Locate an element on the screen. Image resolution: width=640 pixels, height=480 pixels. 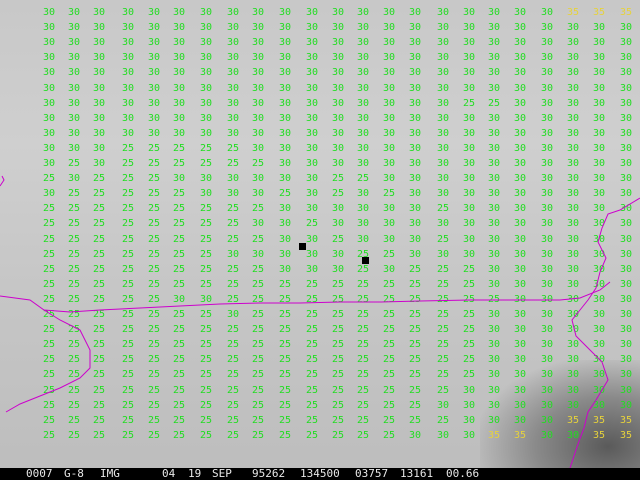
coastline-northwest is located at coordinates (2, 181).